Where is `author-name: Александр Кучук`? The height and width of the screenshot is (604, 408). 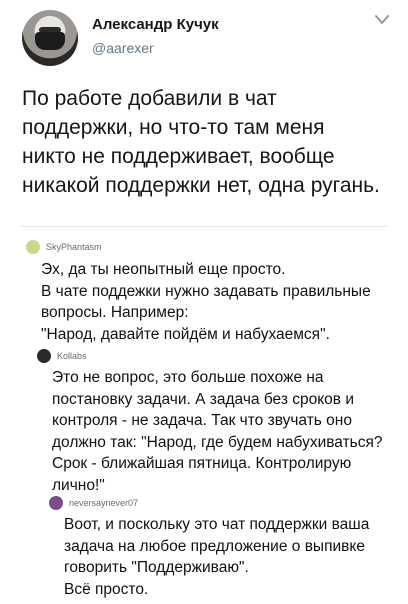
author-name: Александр Кучук is located at coordinates (155, 24).